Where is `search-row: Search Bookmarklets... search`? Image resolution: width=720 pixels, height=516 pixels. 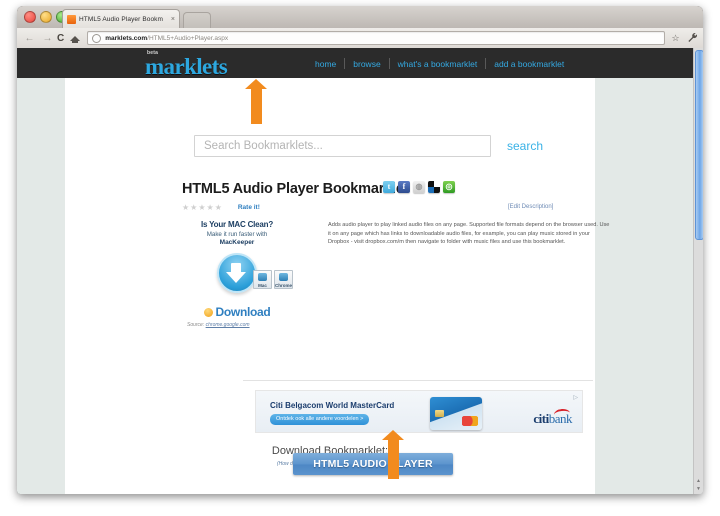 search-row: Search Bookmarklets... search is located at coordinates (368, 146).